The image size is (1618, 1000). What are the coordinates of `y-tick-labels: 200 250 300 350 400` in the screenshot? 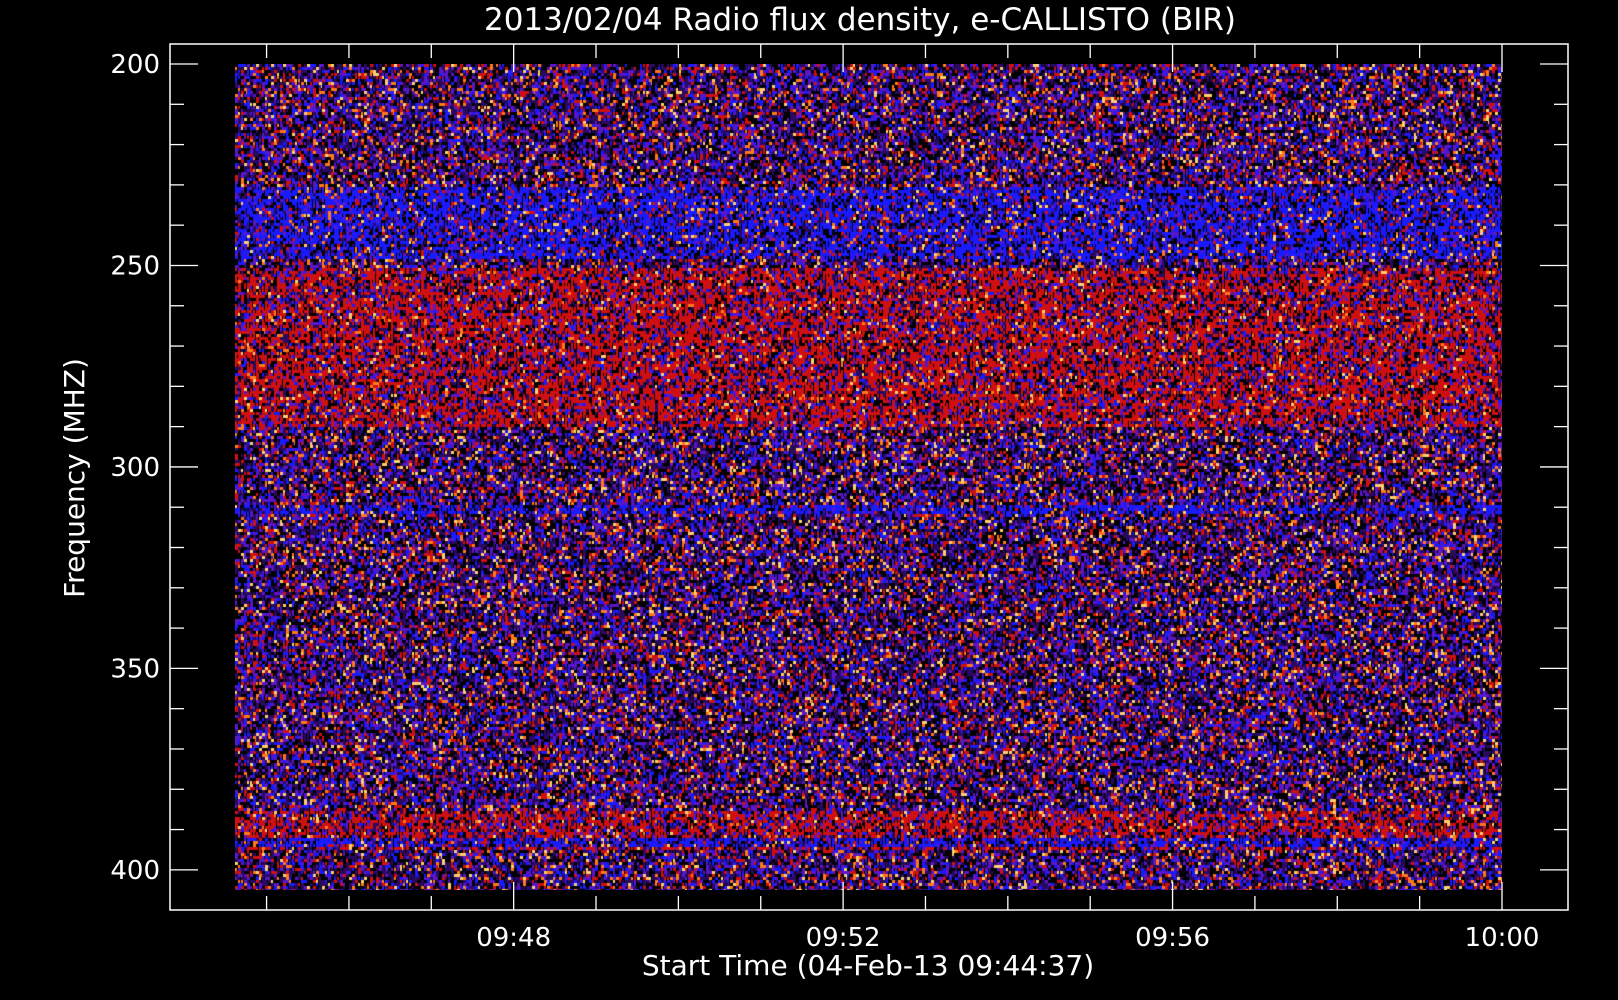 It's located at (135, 468).